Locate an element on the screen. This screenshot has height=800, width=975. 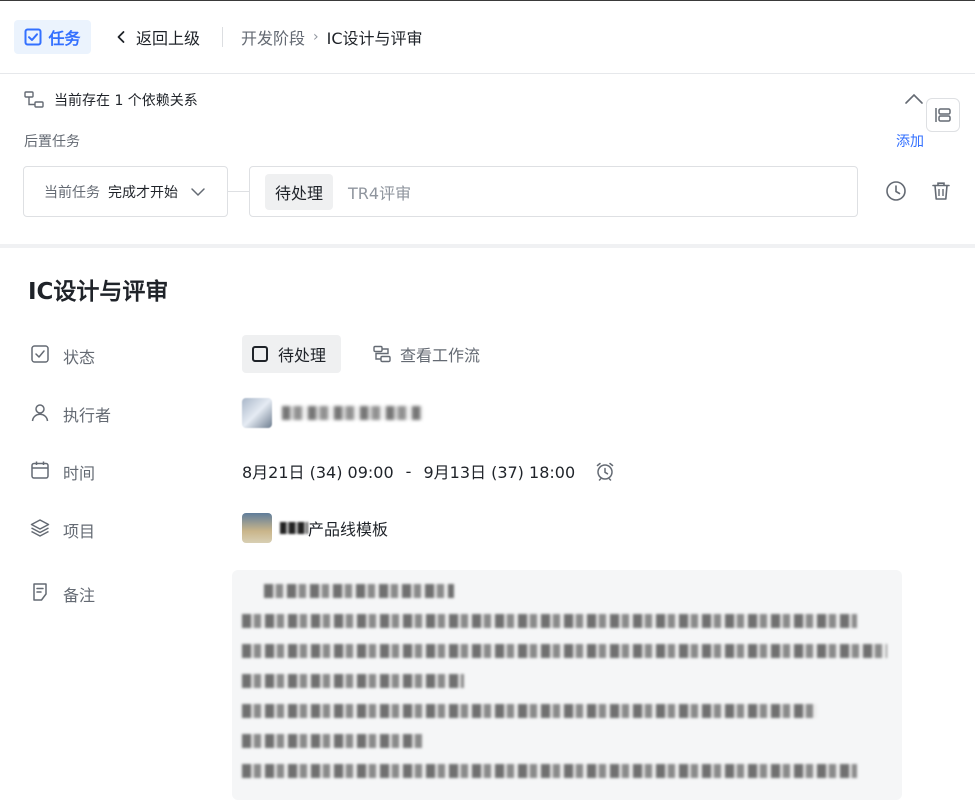
field-project: 项目 产品线模板 is located at coordinates (487, 528).